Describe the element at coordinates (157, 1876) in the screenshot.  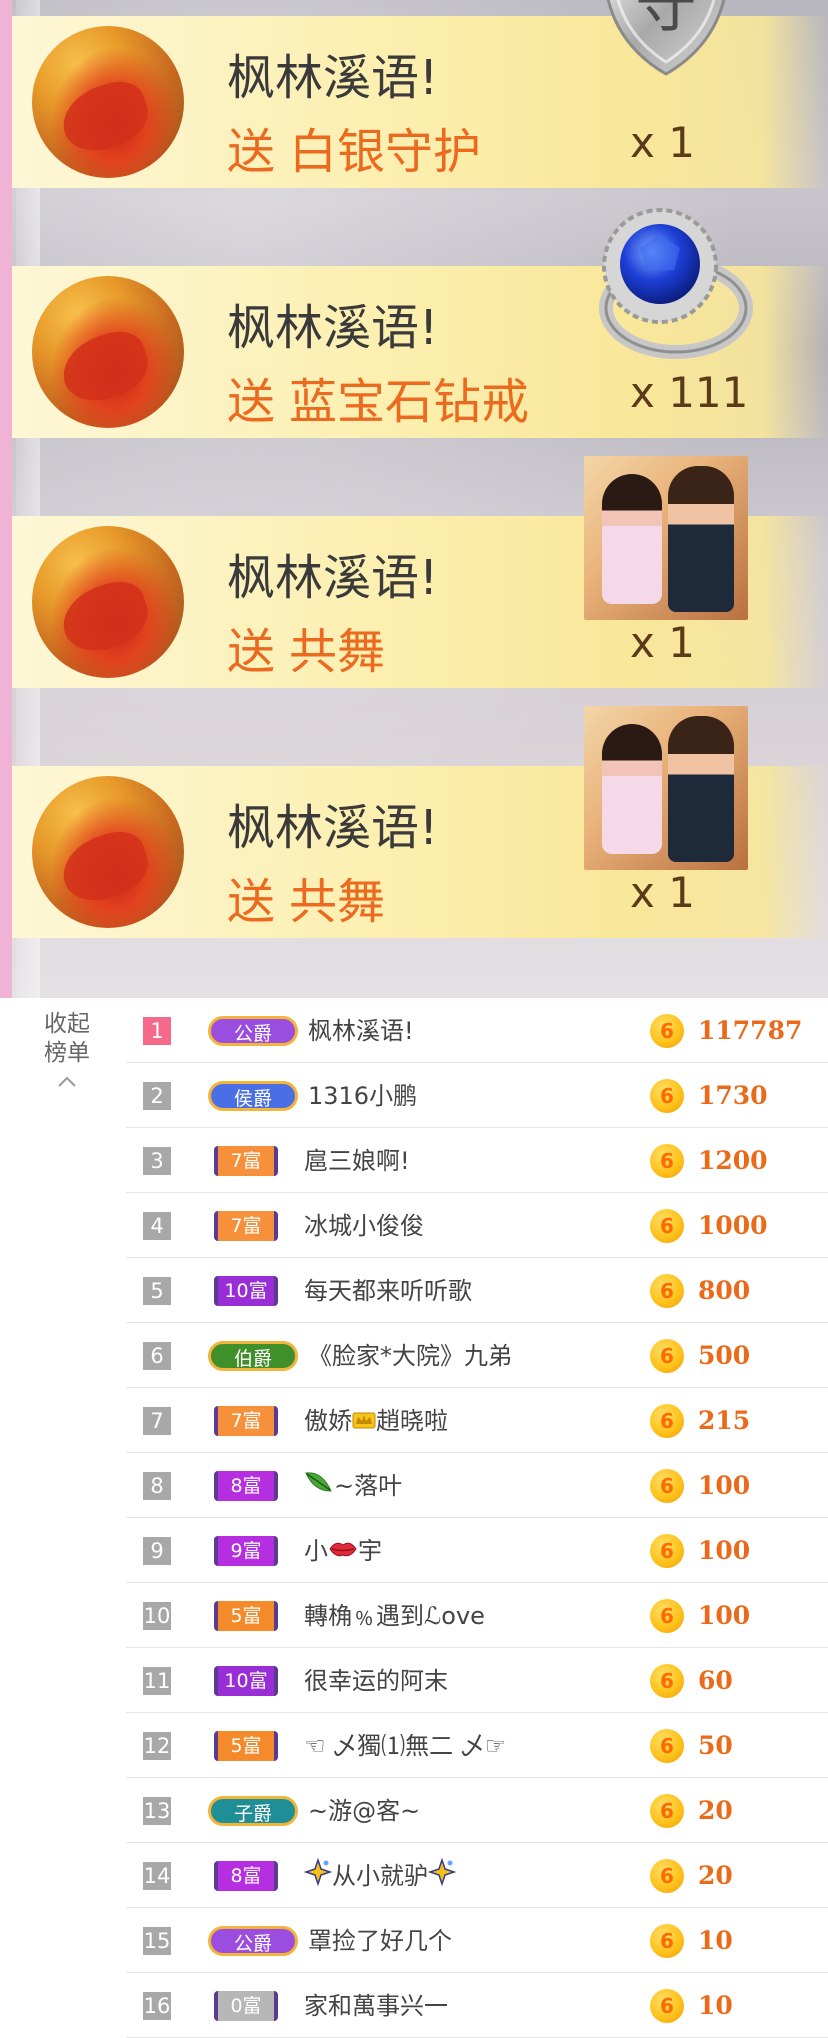
I see `rank-number: 14` at that location.